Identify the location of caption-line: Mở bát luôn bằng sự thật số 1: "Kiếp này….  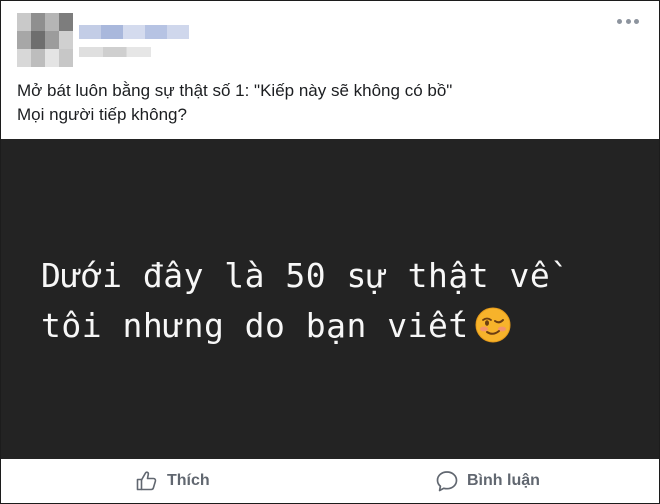
(235, 90).